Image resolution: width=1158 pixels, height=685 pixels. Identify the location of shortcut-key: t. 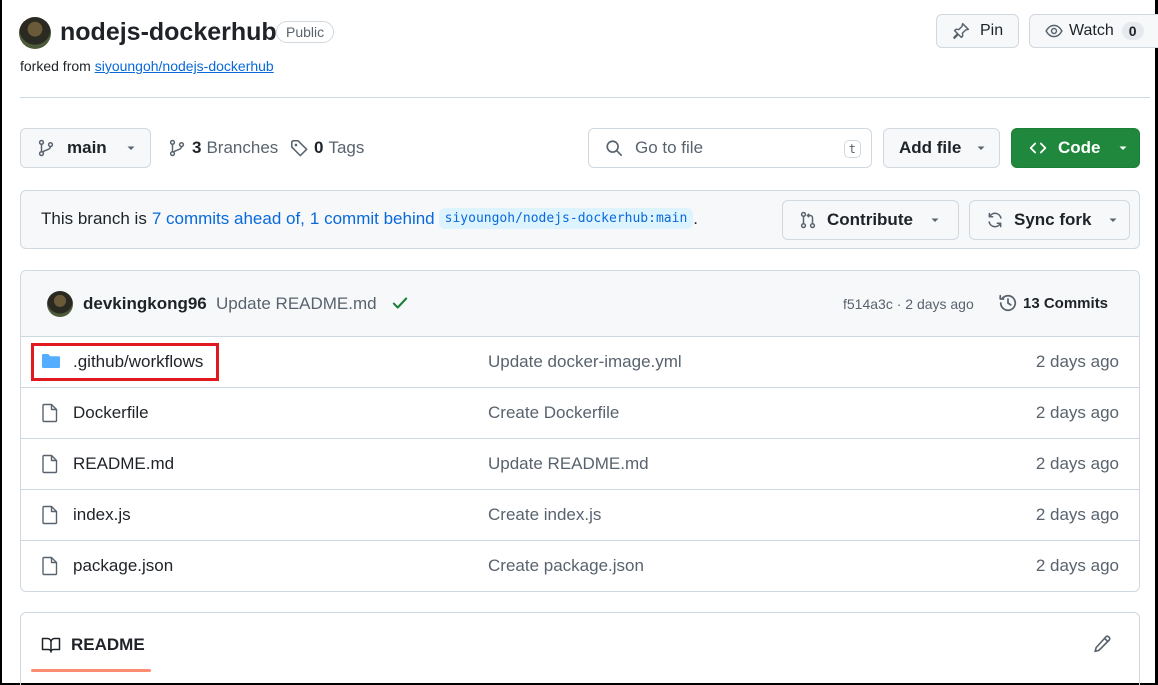
(852, 149).